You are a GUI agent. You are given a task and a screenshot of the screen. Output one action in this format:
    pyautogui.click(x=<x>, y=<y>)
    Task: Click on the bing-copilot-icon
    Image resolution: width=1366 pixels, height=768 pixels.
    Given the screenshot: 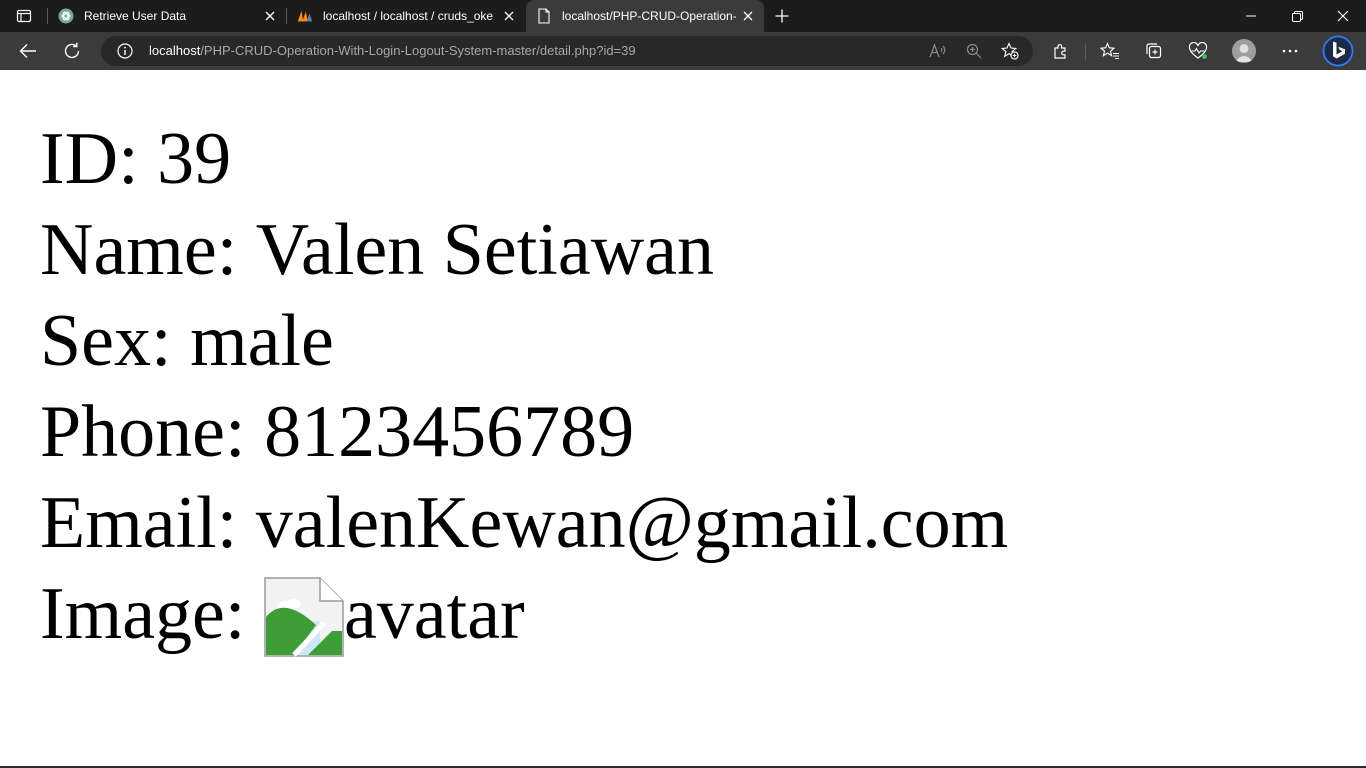 What is the action you would take?
    pyautogui.click(x=1338, y=51)
    